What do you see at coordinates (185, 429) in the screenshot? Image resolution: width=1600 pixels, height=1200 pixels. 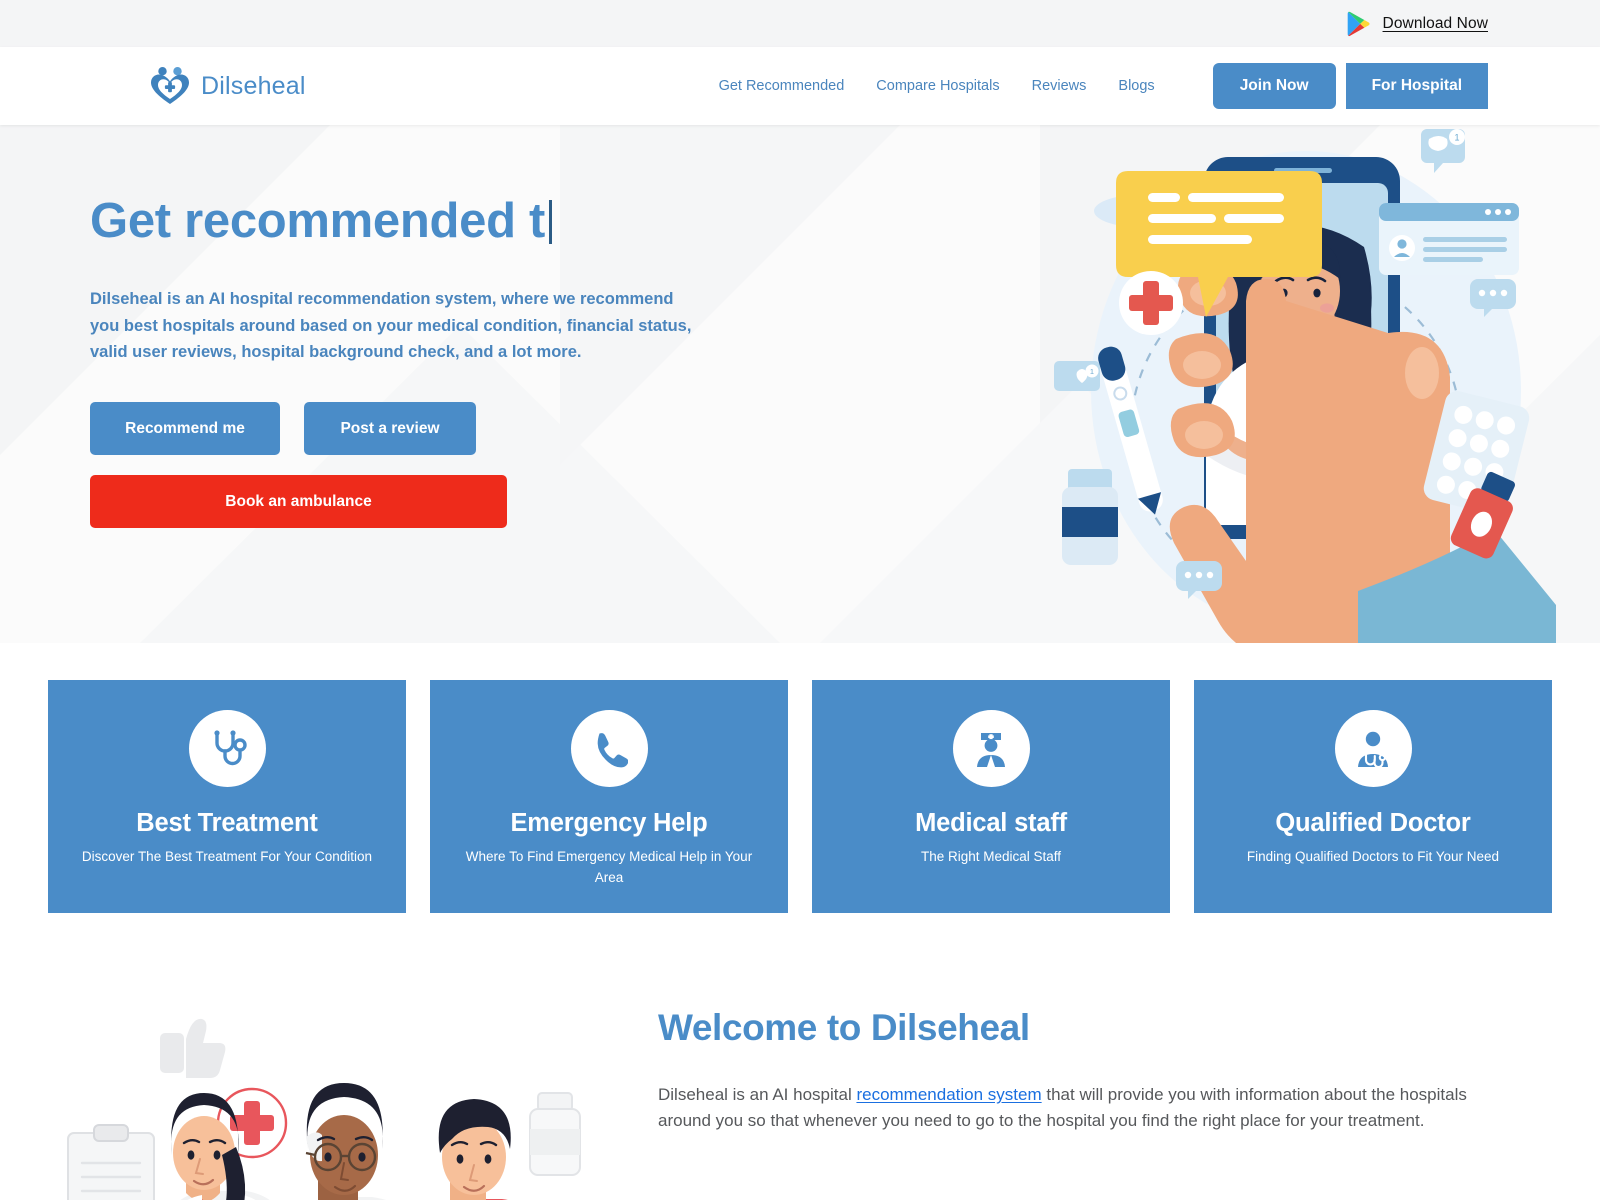 I see `recommend-me-button: Recommend me` at bounding box center [185, 429].